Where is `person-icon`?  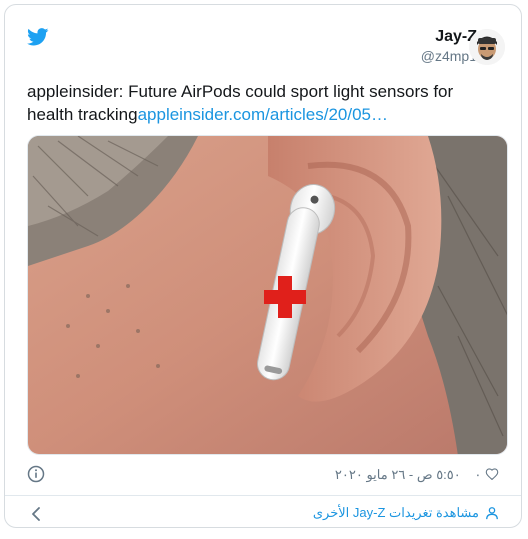
person-icon is located at coordinates (492, 513).